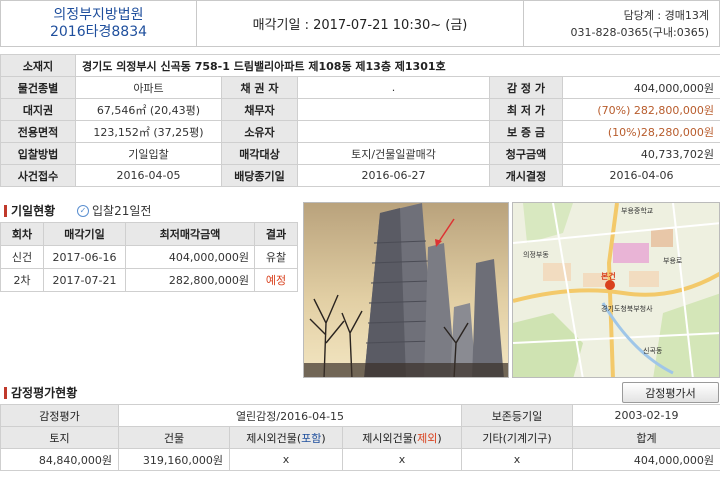  I want to click on appraisal-report-button: 감정평가서, so click(670, 392).